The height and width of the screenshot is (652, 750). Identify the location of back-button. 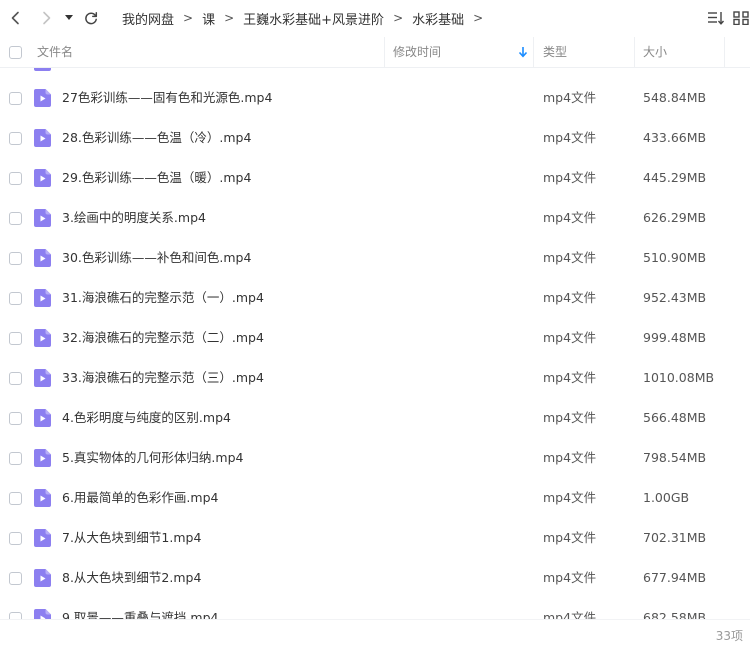
(16, 18).